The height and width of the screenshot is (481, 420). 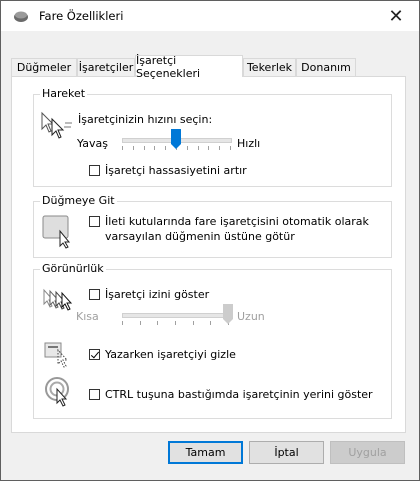 I want to click on tab-label: İşaretçiler, so click(x=106, y=67).